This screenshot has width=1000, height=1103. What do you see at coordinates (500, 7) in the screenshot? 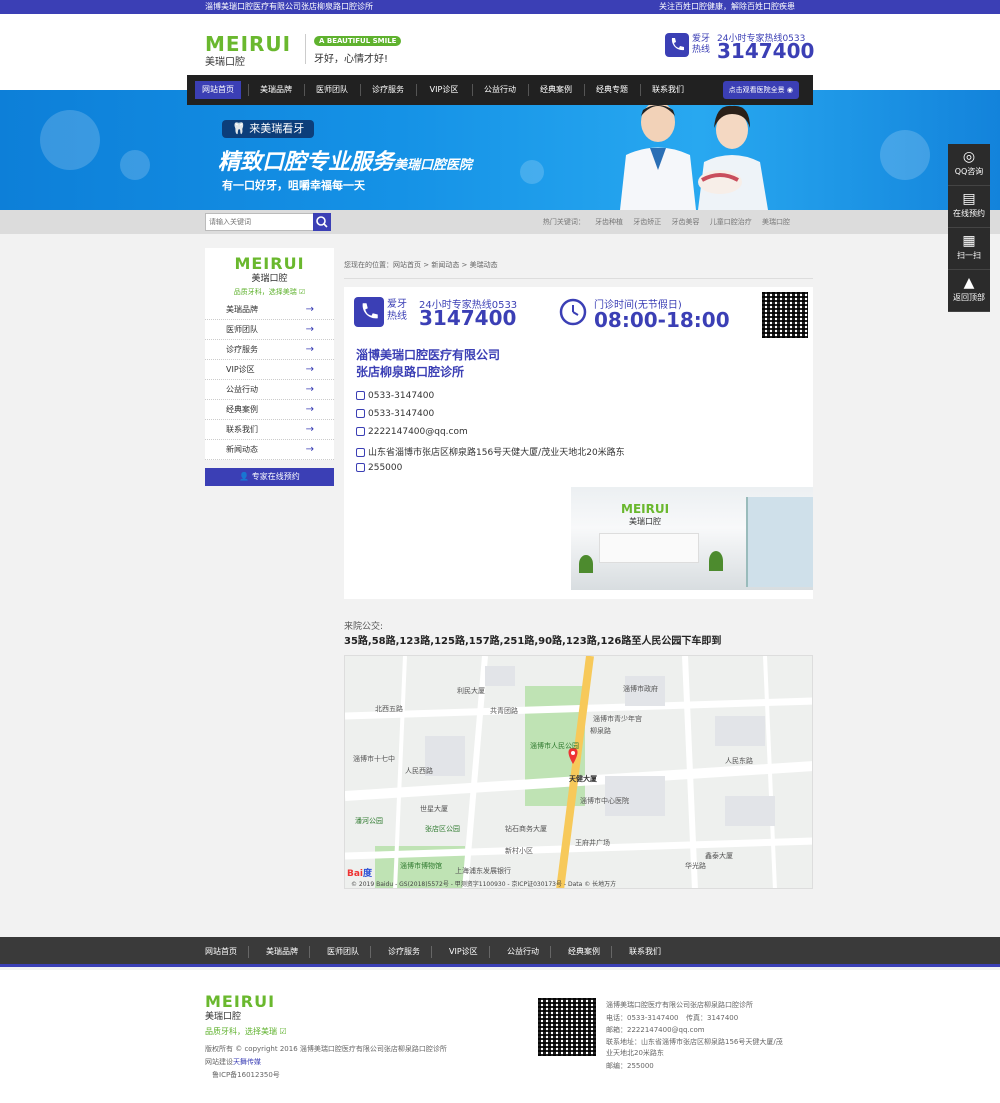
I see `top-strip: 淄博美瑞口腔医疗有限公司张店柳泉路口腔诊所 关注百姓口腔健康，解除百姓口腔疾患` at bounding box center [500, 7].